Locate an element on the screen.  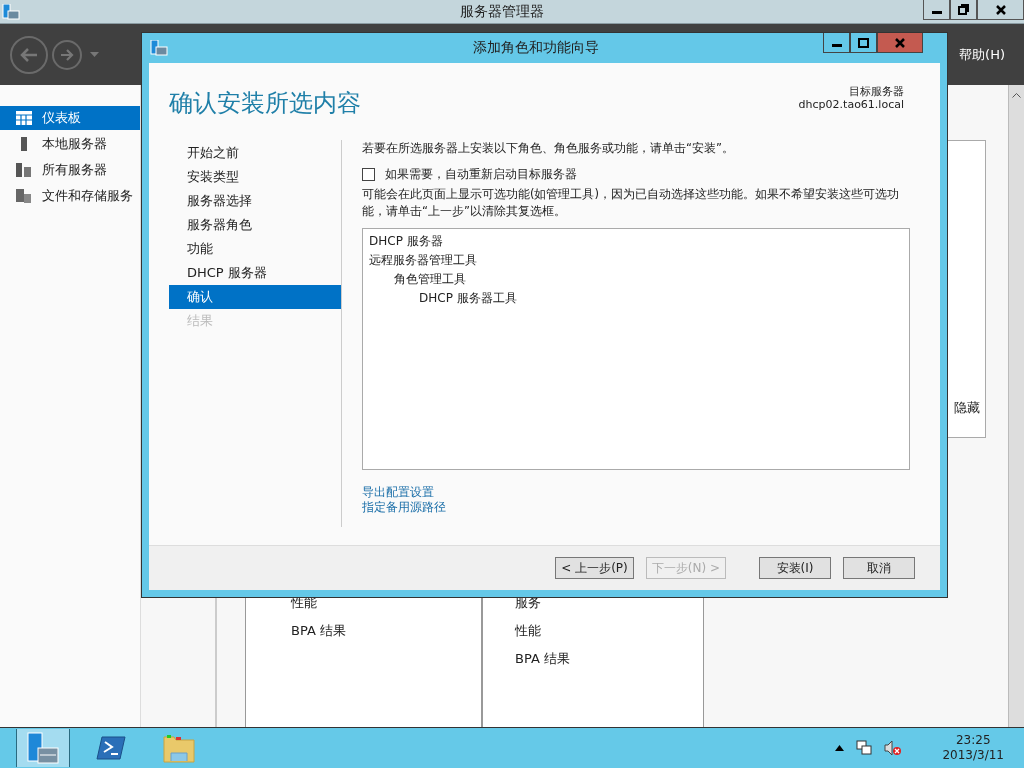
restore-icon is located at coordinates (963, 9).